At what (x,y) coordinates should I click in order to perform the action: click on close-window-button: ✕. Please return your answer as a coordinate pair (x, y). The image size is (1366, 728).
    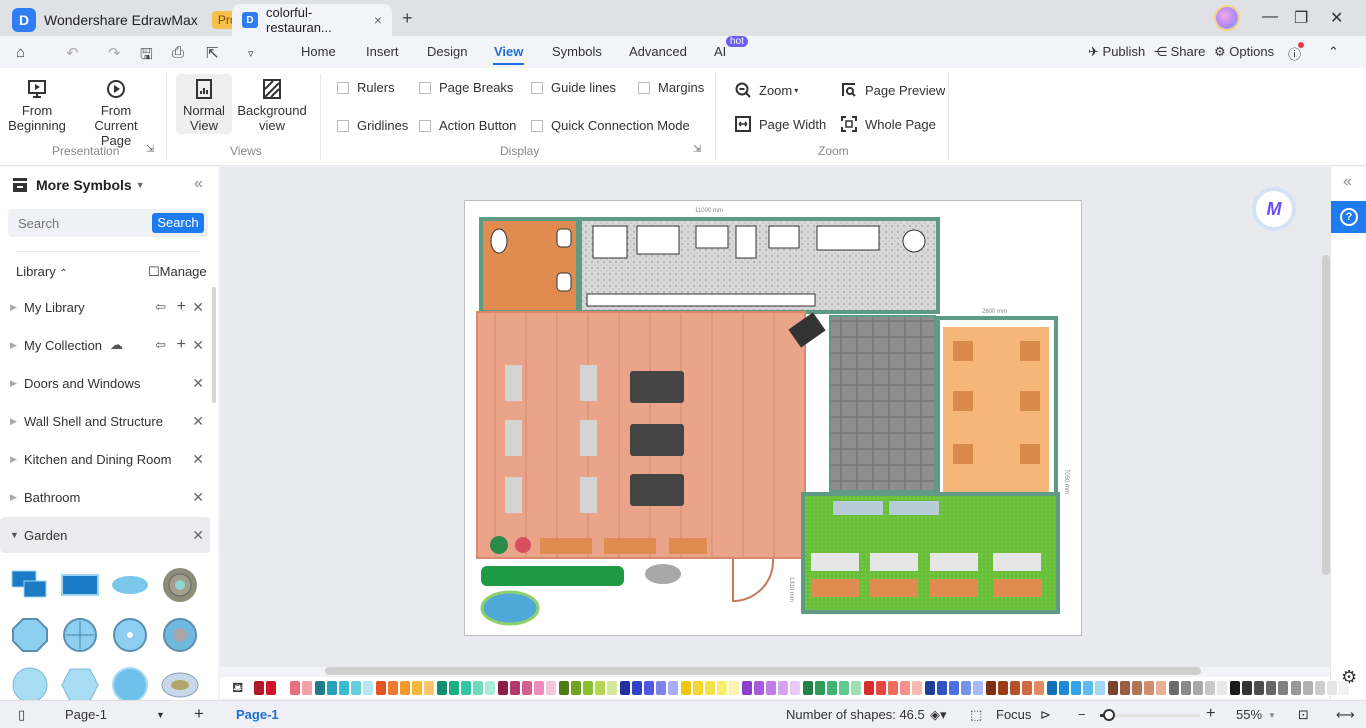
    Looking at the image, I should click on (1336, 18).